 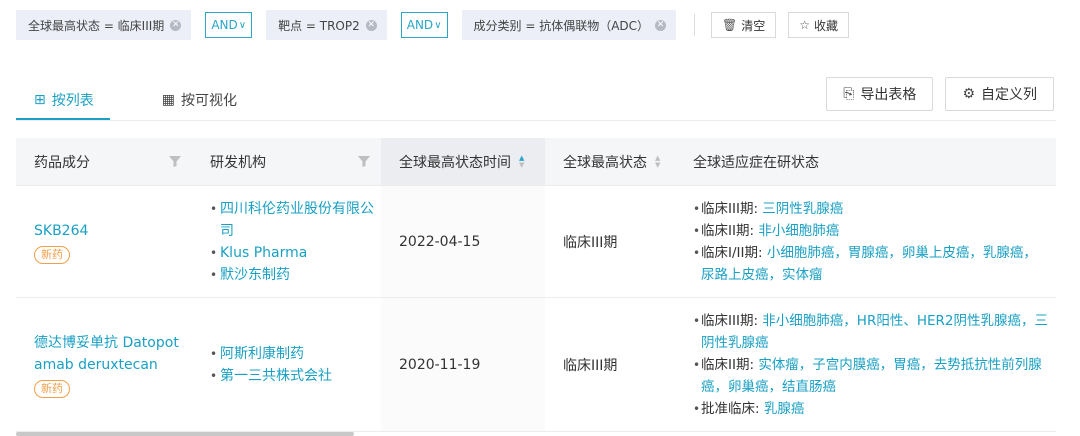 I want to click on grid-icon: ▦, so click(x=168, y=100).